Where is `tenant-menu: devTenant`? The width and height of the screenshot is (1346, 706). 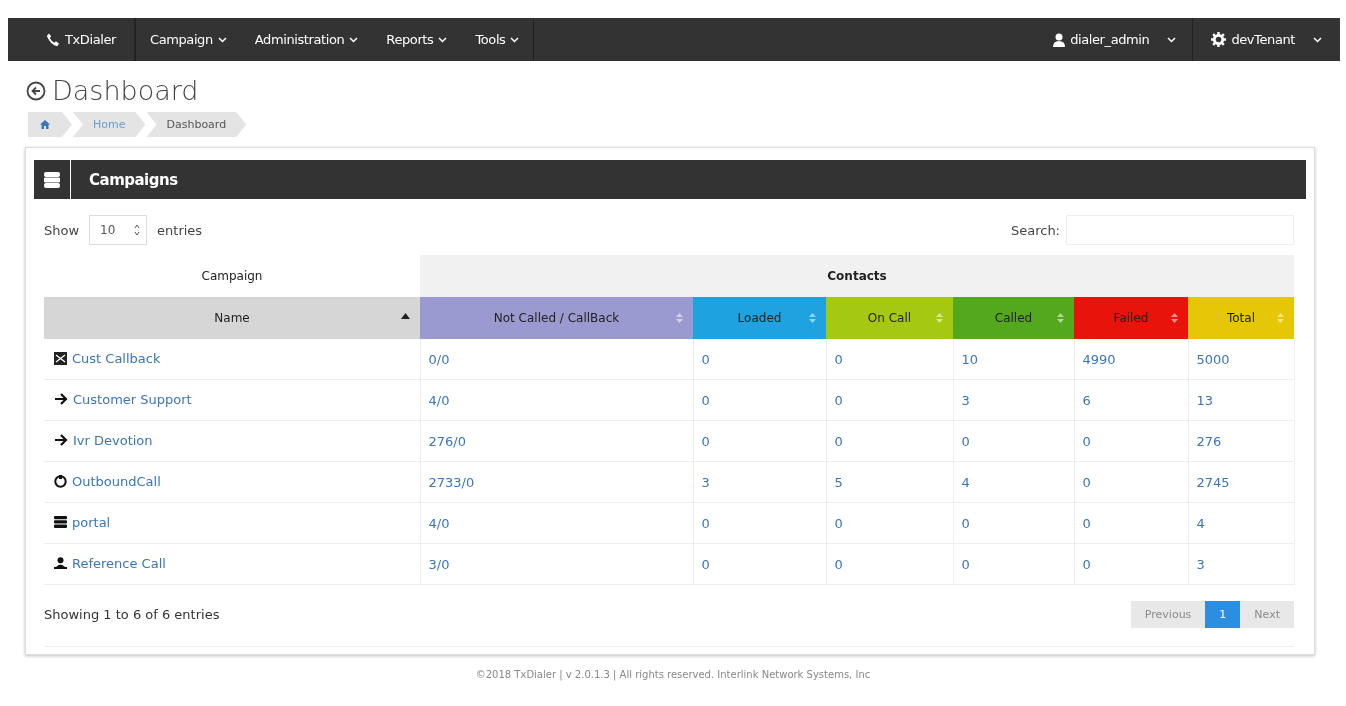
tenant-menu: devTenant is located at coordinates (1266, 39).